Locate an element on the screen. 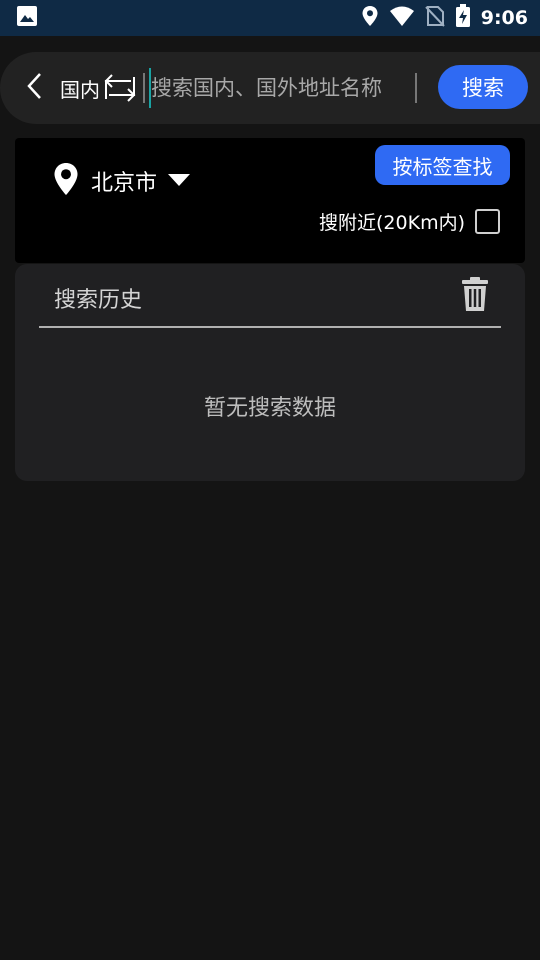 This screenshot has height=960, width=540. status-icons: 9:06 is located at coordinates (444, 18).